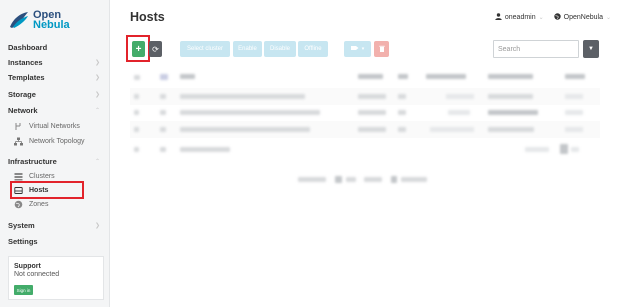 This screenshot has width=619, height=307. What do you see at coordinates (42, 176) in the screenshot?
I see `sidebar-item-label: Clusters` at bounding box center [42, 176].